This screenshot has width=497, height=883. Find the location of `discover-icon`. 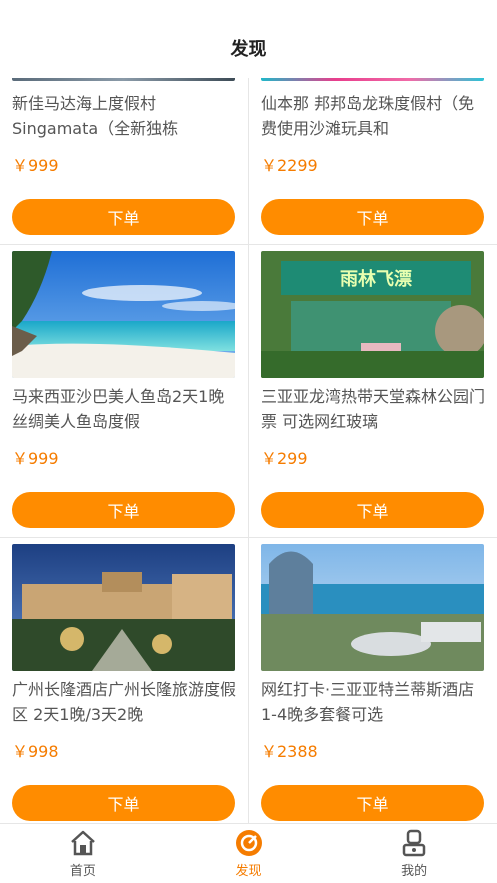

discover-icon is located at coordinates (248, 842).